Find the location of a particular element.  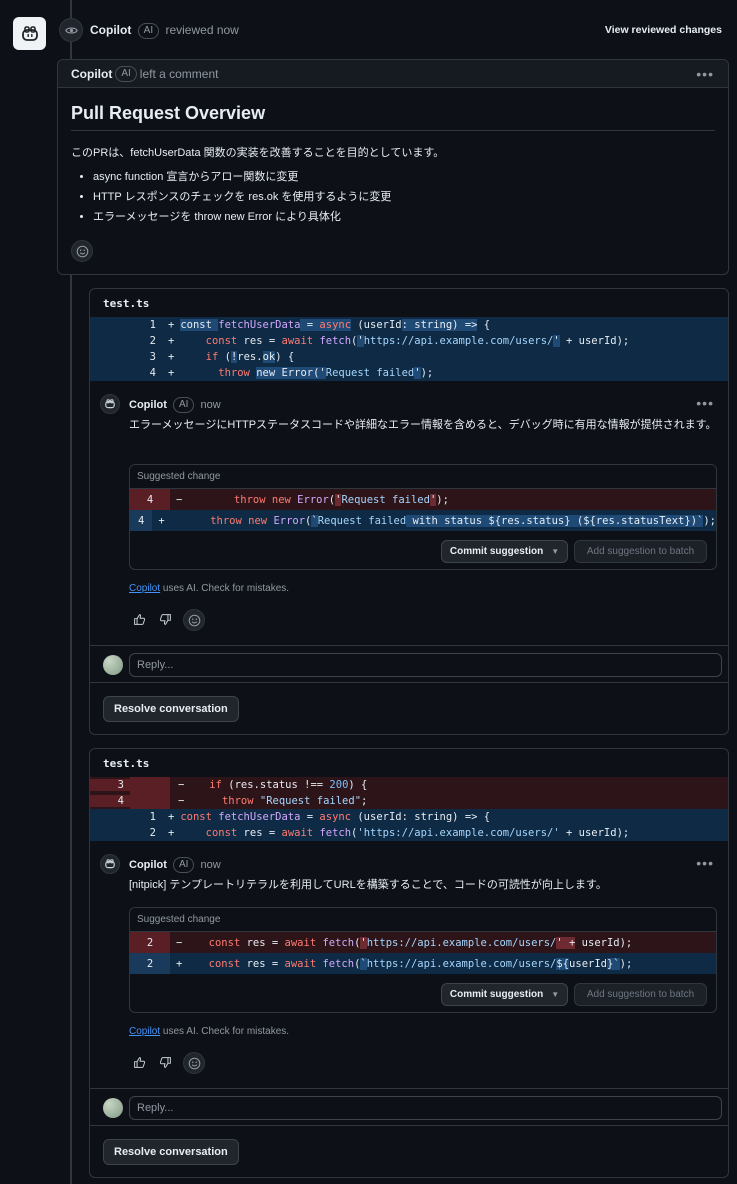

review-action: reviewed now is located at coordinates (202, 30).